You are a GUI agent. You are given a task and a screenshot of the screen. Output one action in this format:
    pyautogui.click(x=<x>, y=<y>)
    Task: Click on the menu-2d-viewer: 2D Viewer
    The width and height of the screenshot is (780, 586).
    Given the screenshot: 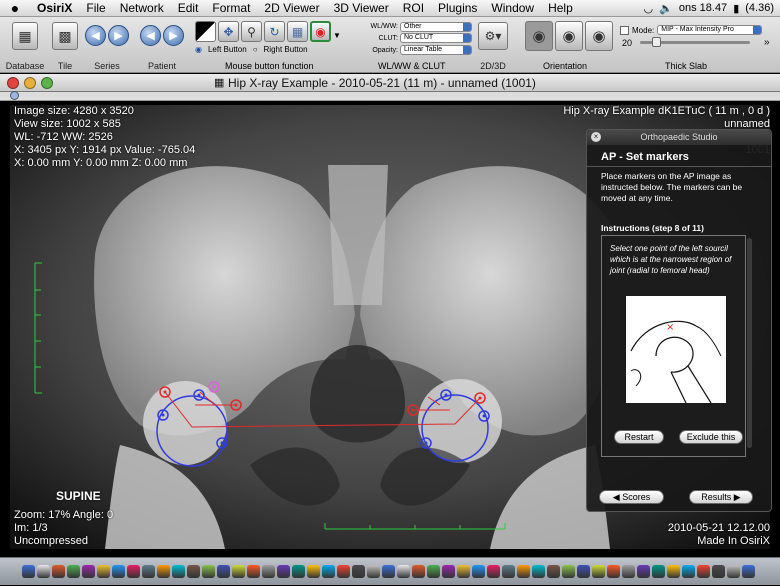 What is the action you would take?
    pyautogui.click(x=291, y=8)
    